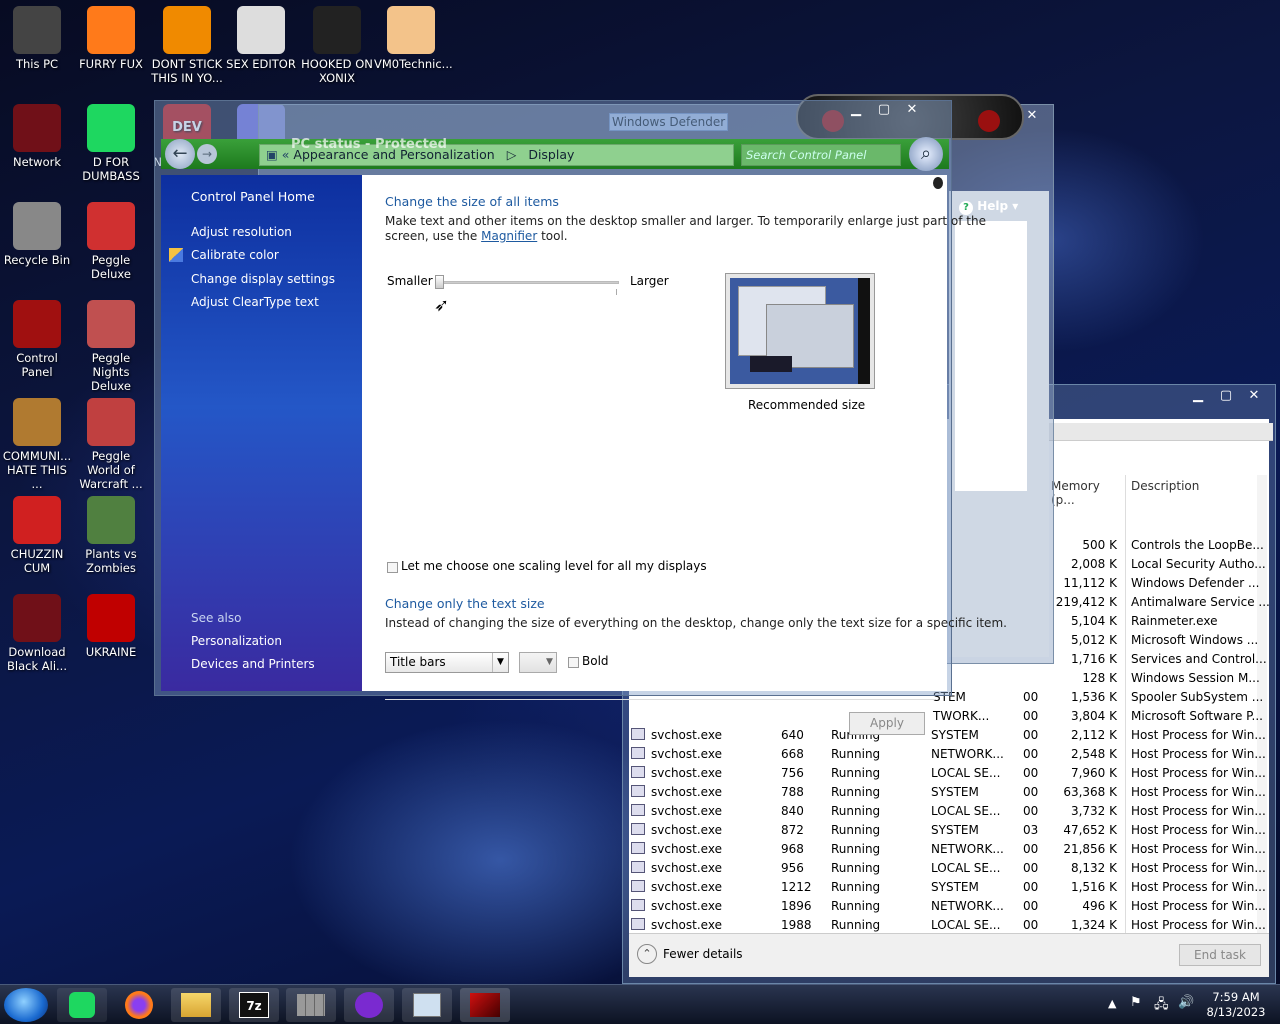  Describe the element at coordinates (989, 121) in the screenshot. I see `red-orb-icon` at that location.